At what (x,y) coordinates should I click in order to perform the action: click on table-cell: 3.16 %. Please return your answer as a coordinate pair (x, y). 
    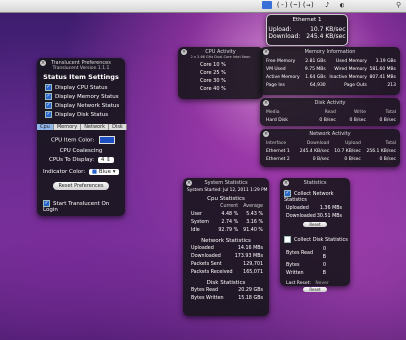
    Looking at the image, I should click on (254, 222).